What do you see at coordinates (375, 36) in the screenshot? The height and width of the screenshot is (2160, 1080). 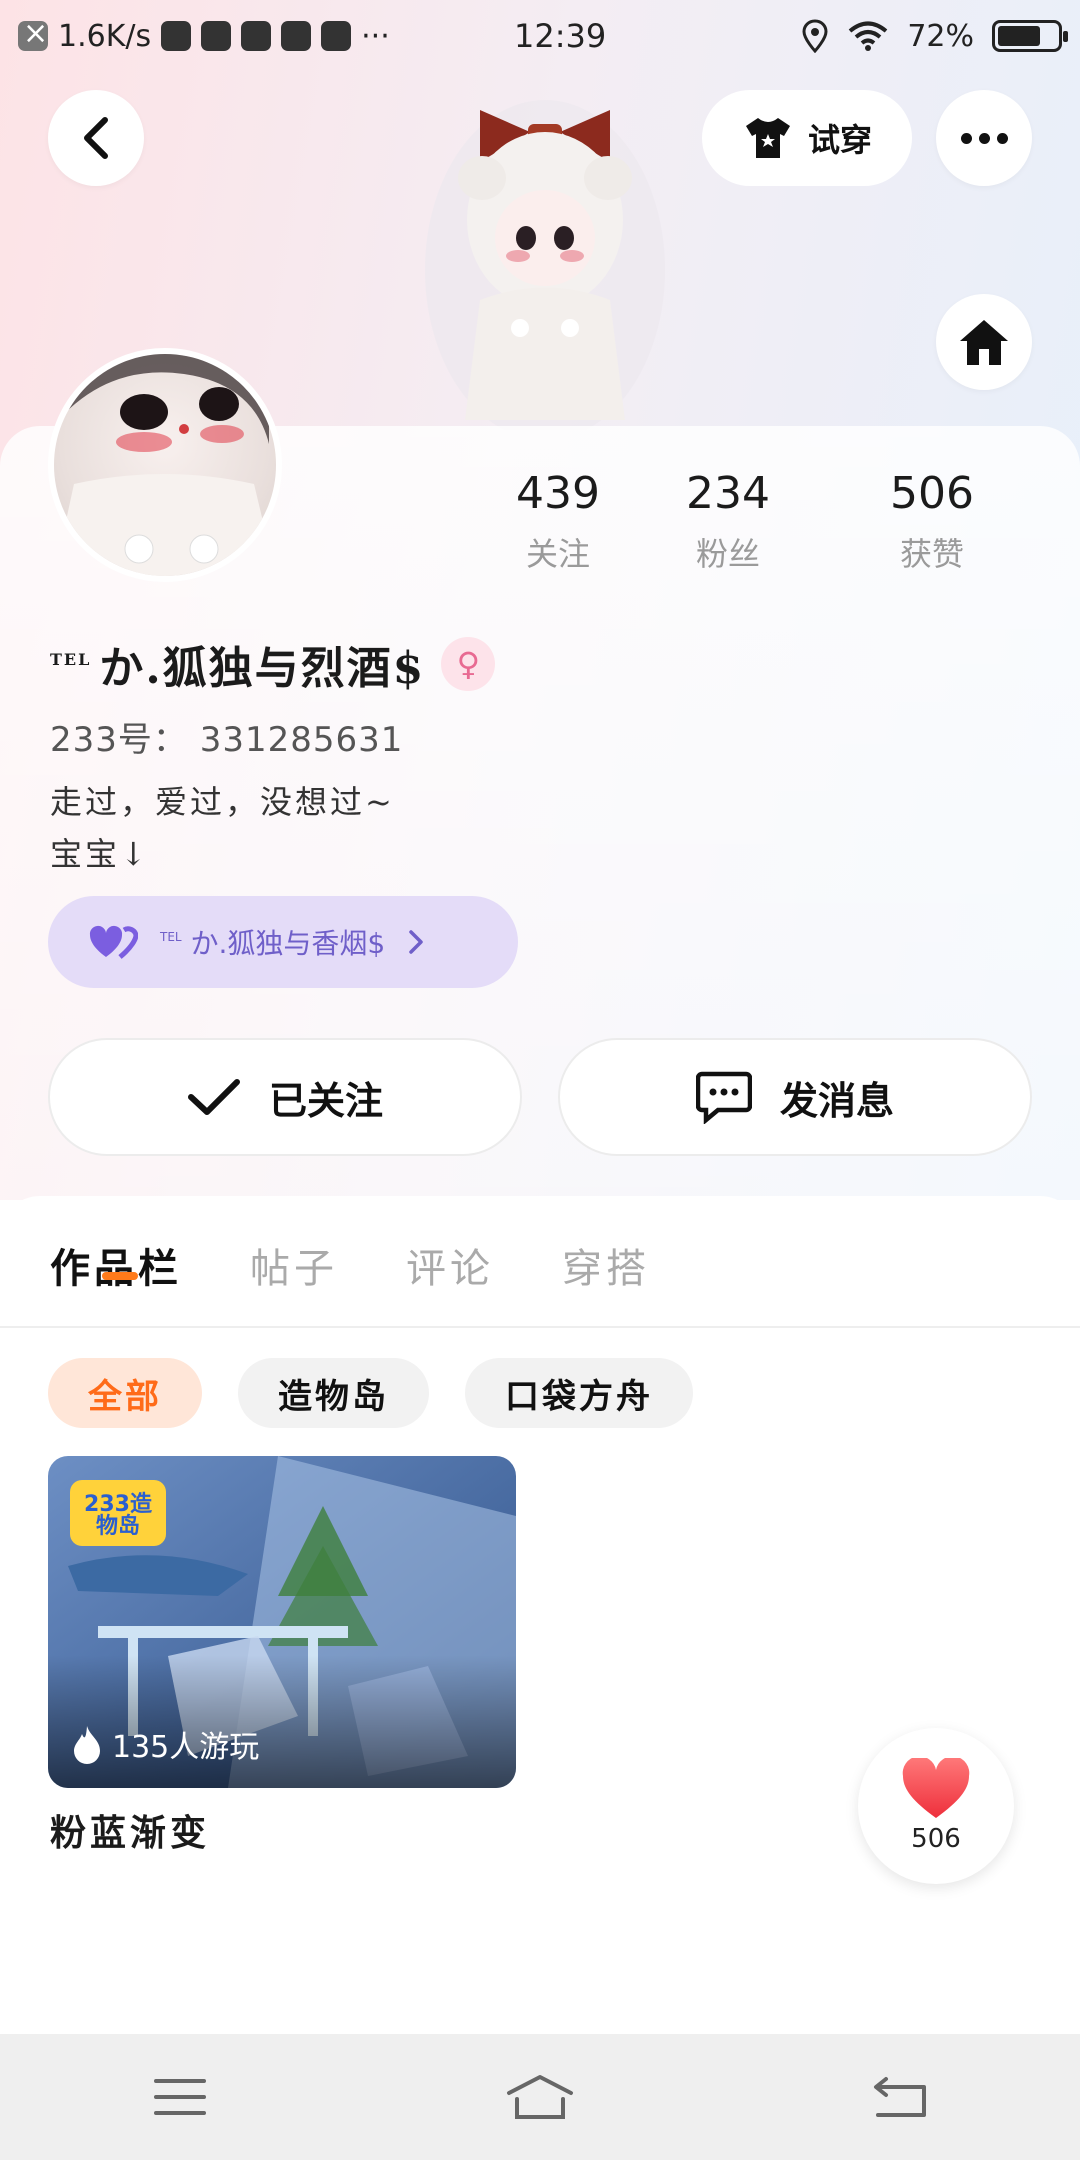 I see `more-notifications-icon: ···` at bounding box center [375, 36].